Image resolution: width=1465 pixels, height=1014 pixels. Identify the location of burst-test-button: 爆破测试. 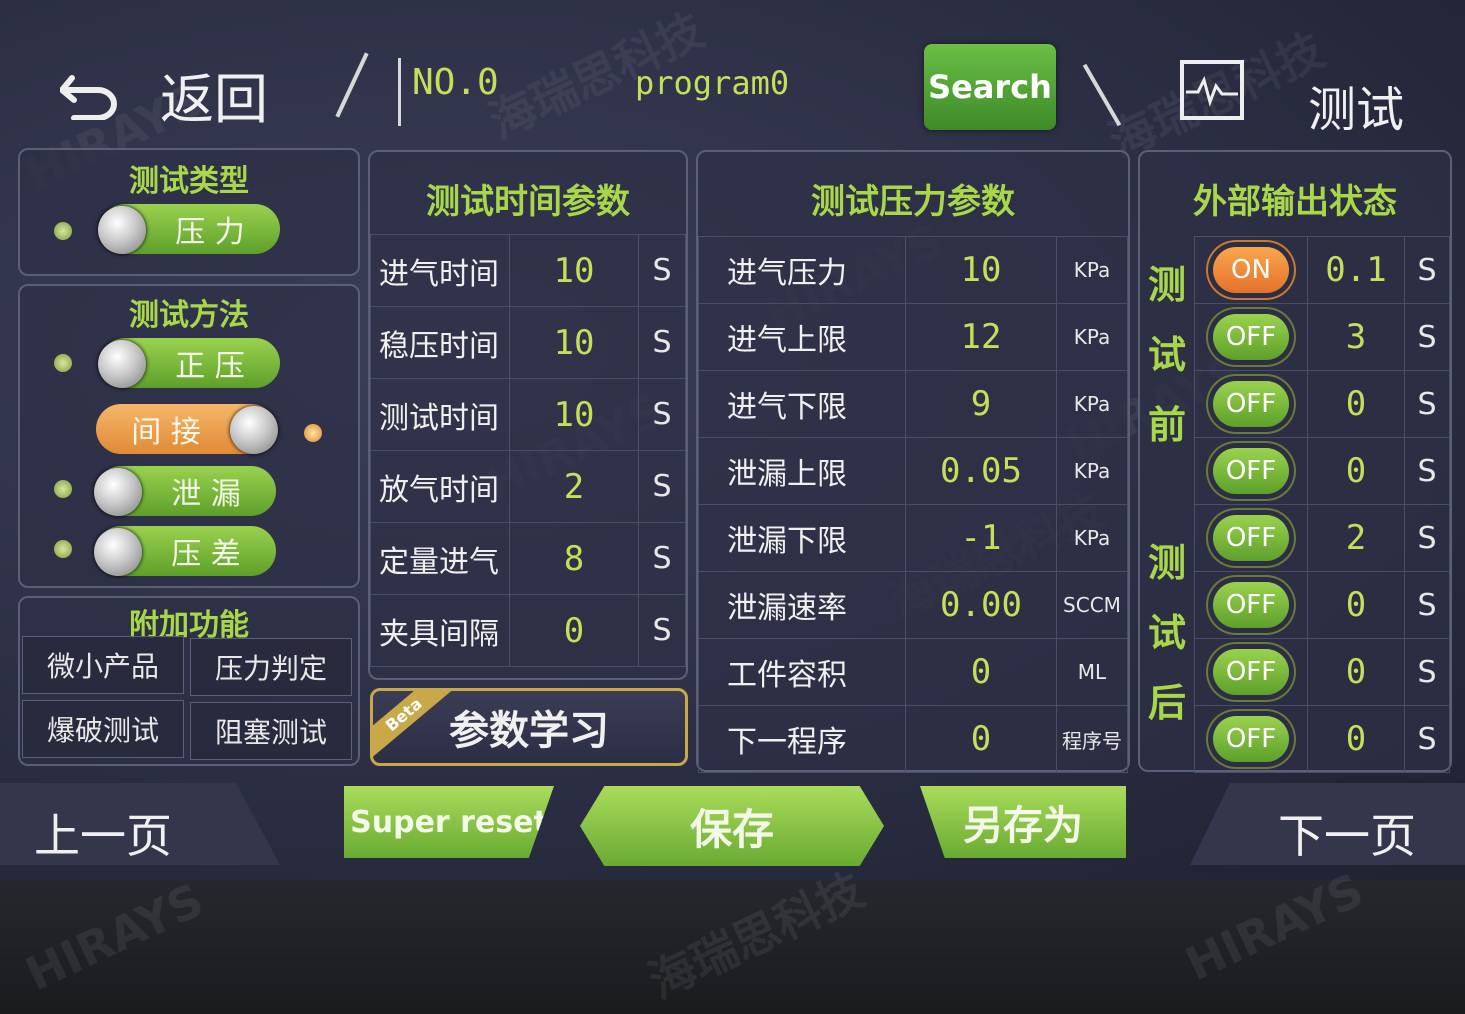
(103, 729).